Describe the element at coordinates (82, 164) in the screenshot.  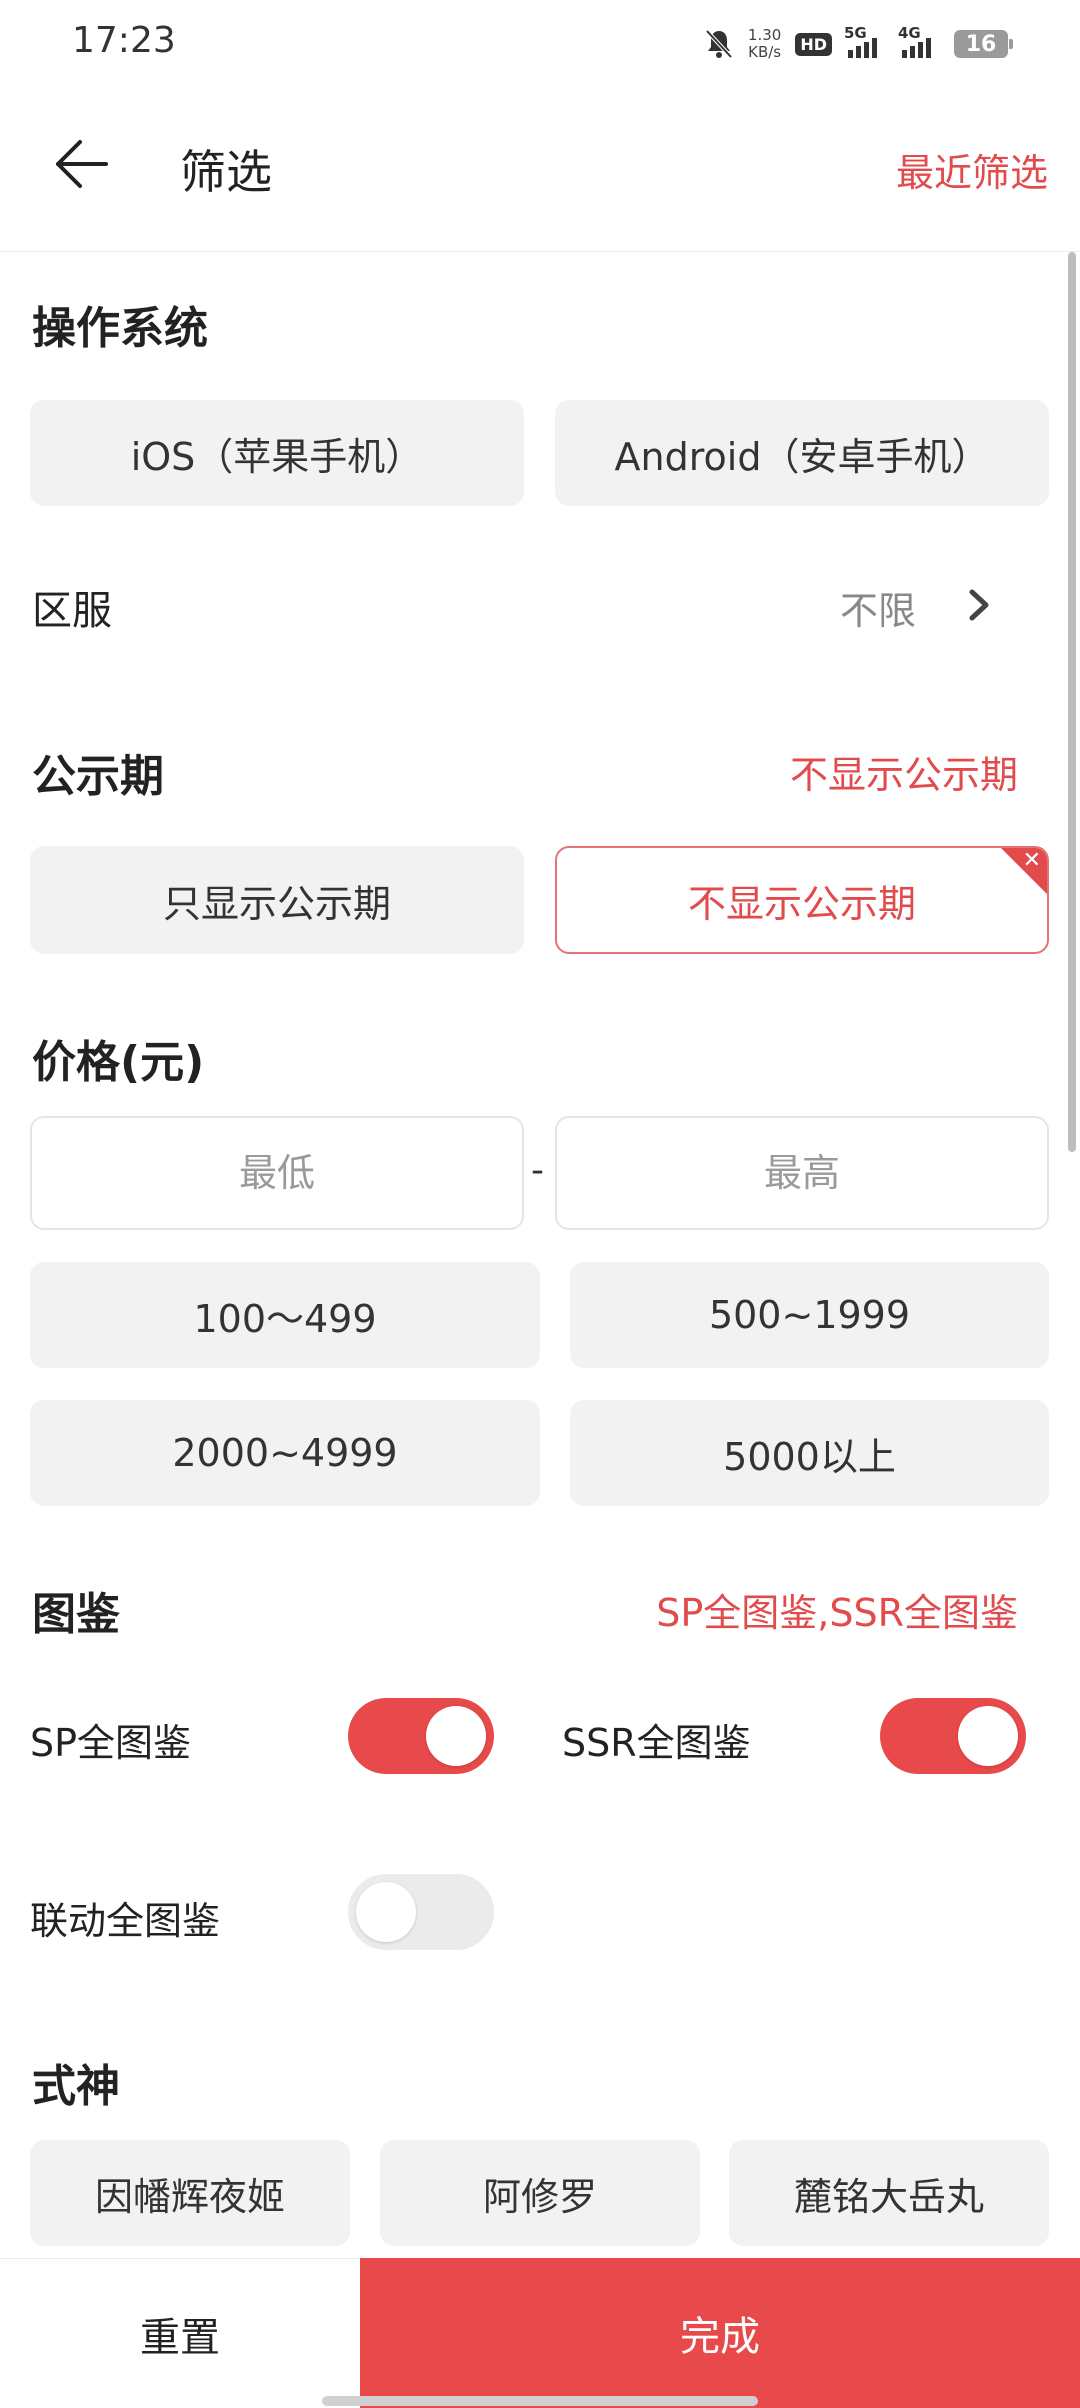
I see `arrow-left-icon` at that location.